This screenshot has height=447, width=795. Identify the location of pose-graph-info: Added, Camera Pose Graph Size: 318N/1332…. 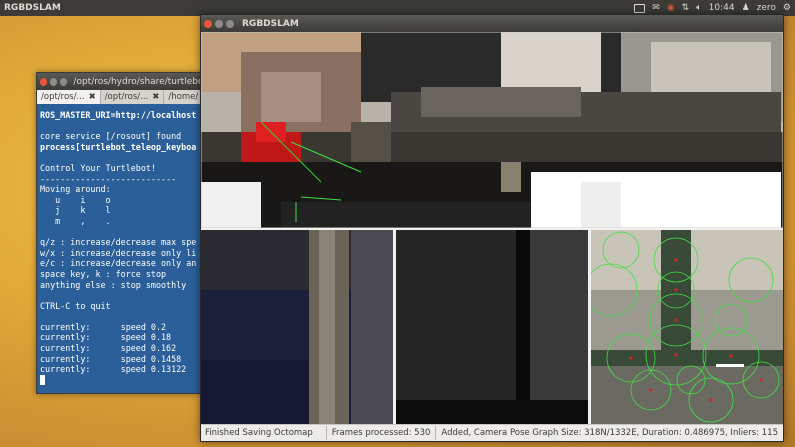
(609, 433).